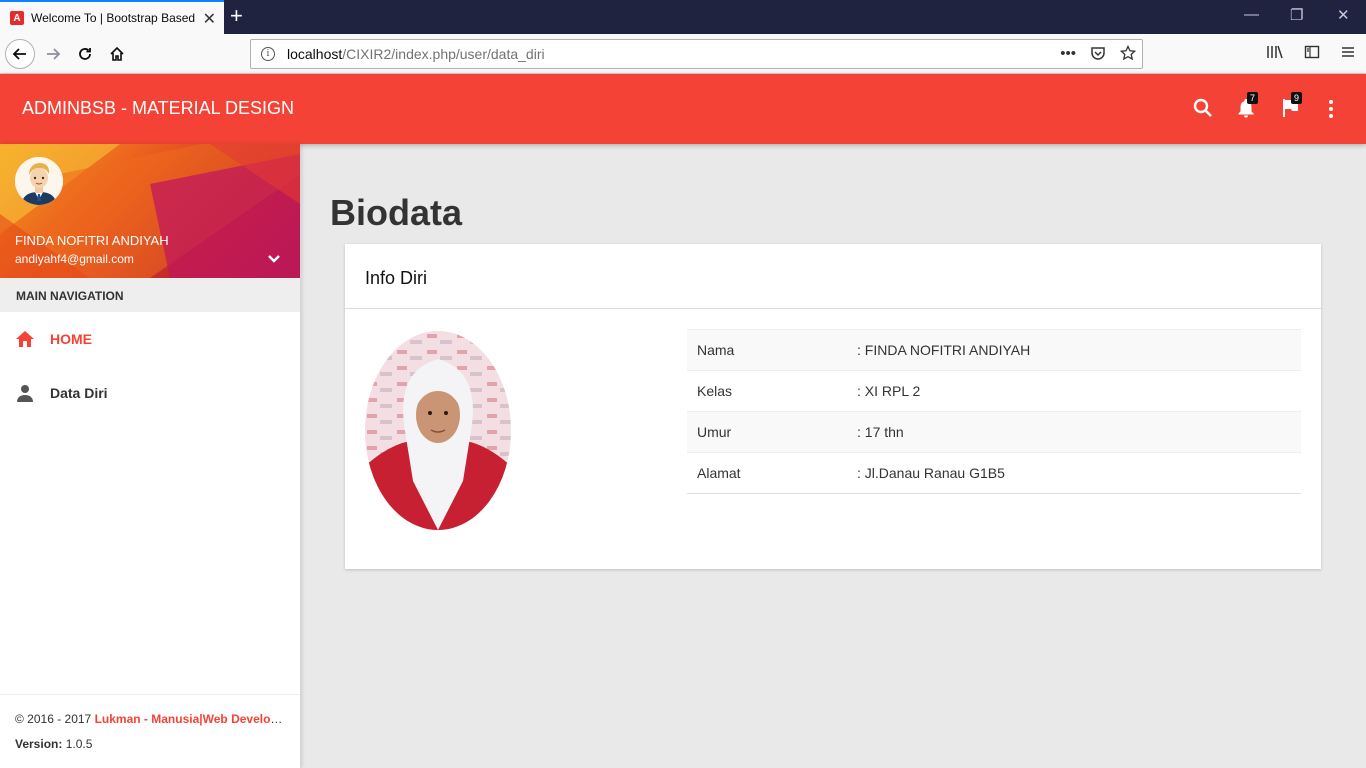 Image resolution: width=1366 pixels, height=768 pixels. Describe the element at coordinates (25, 339) in the screenshot. I see `home-icon` at that location.